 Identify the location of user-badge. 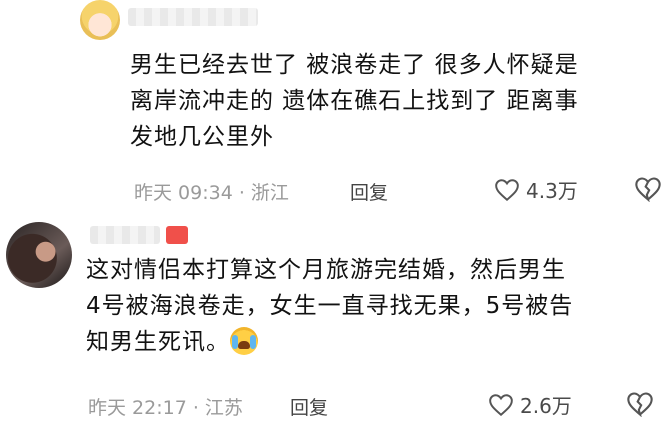
(177, 235).